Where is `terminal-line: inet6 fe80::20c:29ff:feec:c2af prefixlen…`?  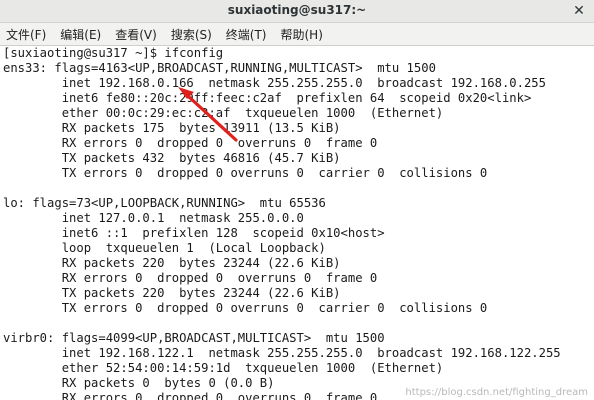
terminal-line: inet6 fe80::20c:29ff:feec:c2af prefixlen… is located at coordinates (267, 98).